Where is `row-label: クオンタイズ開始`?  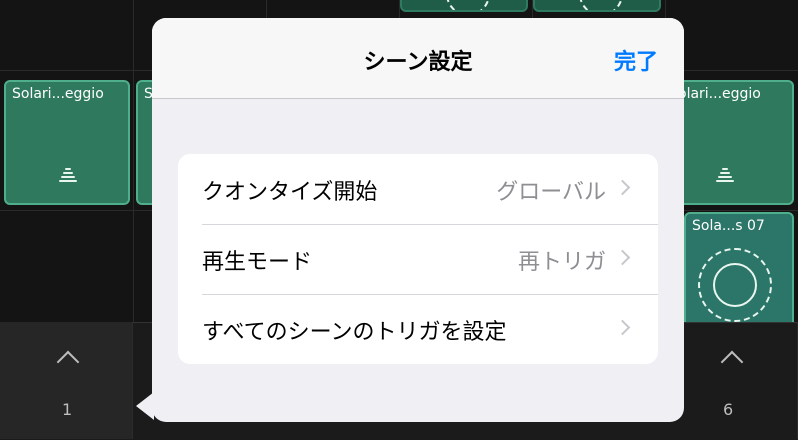 row-label: クオンタイズ開始 is located at coordinates (290, 192).